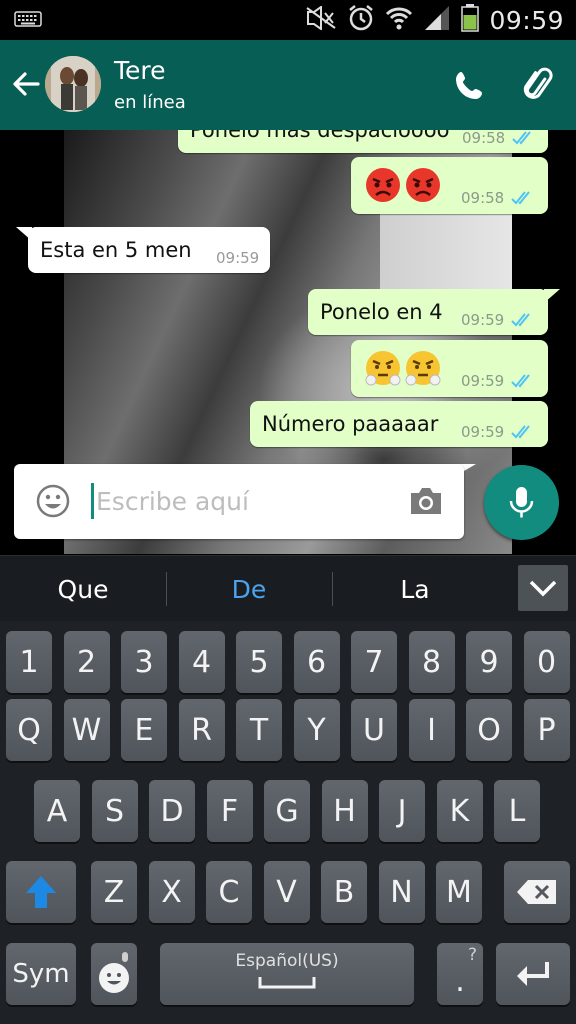 The height and width of the screenshot is (1024, 576). I want to click on key-w: W, so click(86, 730).